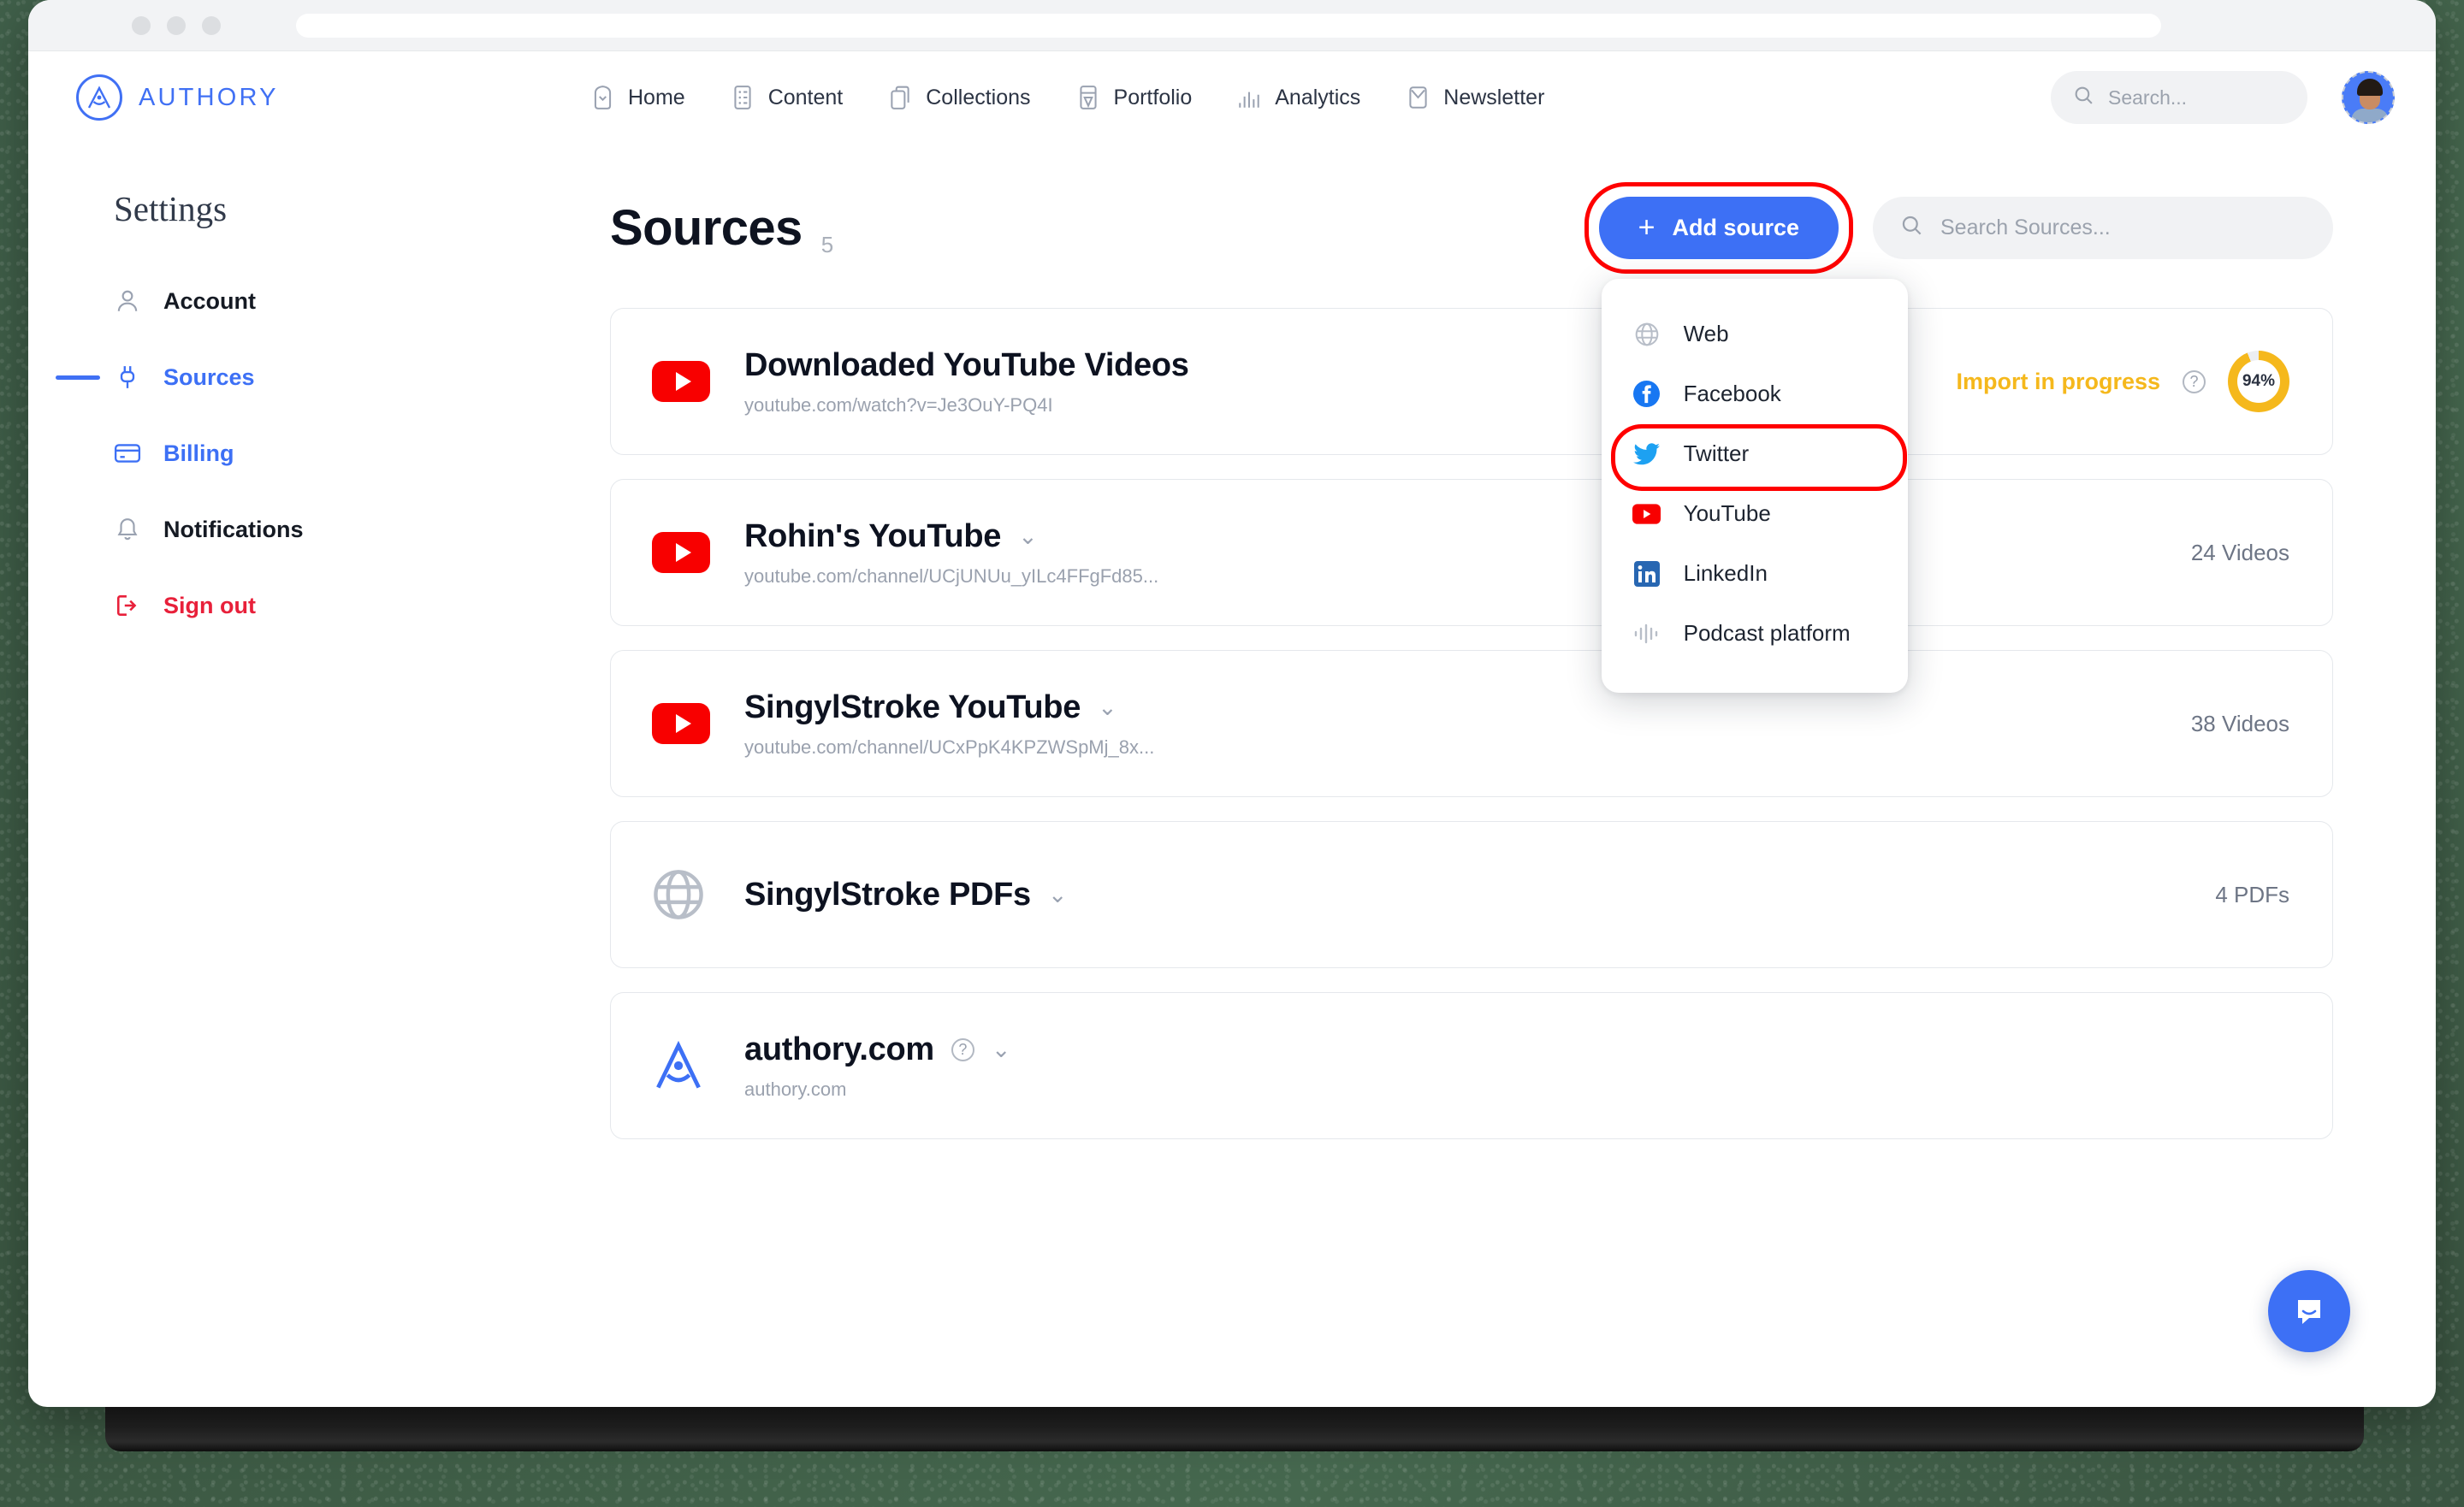 The width and height of the screenshot is (2464, 1507). I want to click on nav-item-content: Content, so click(787, 97).